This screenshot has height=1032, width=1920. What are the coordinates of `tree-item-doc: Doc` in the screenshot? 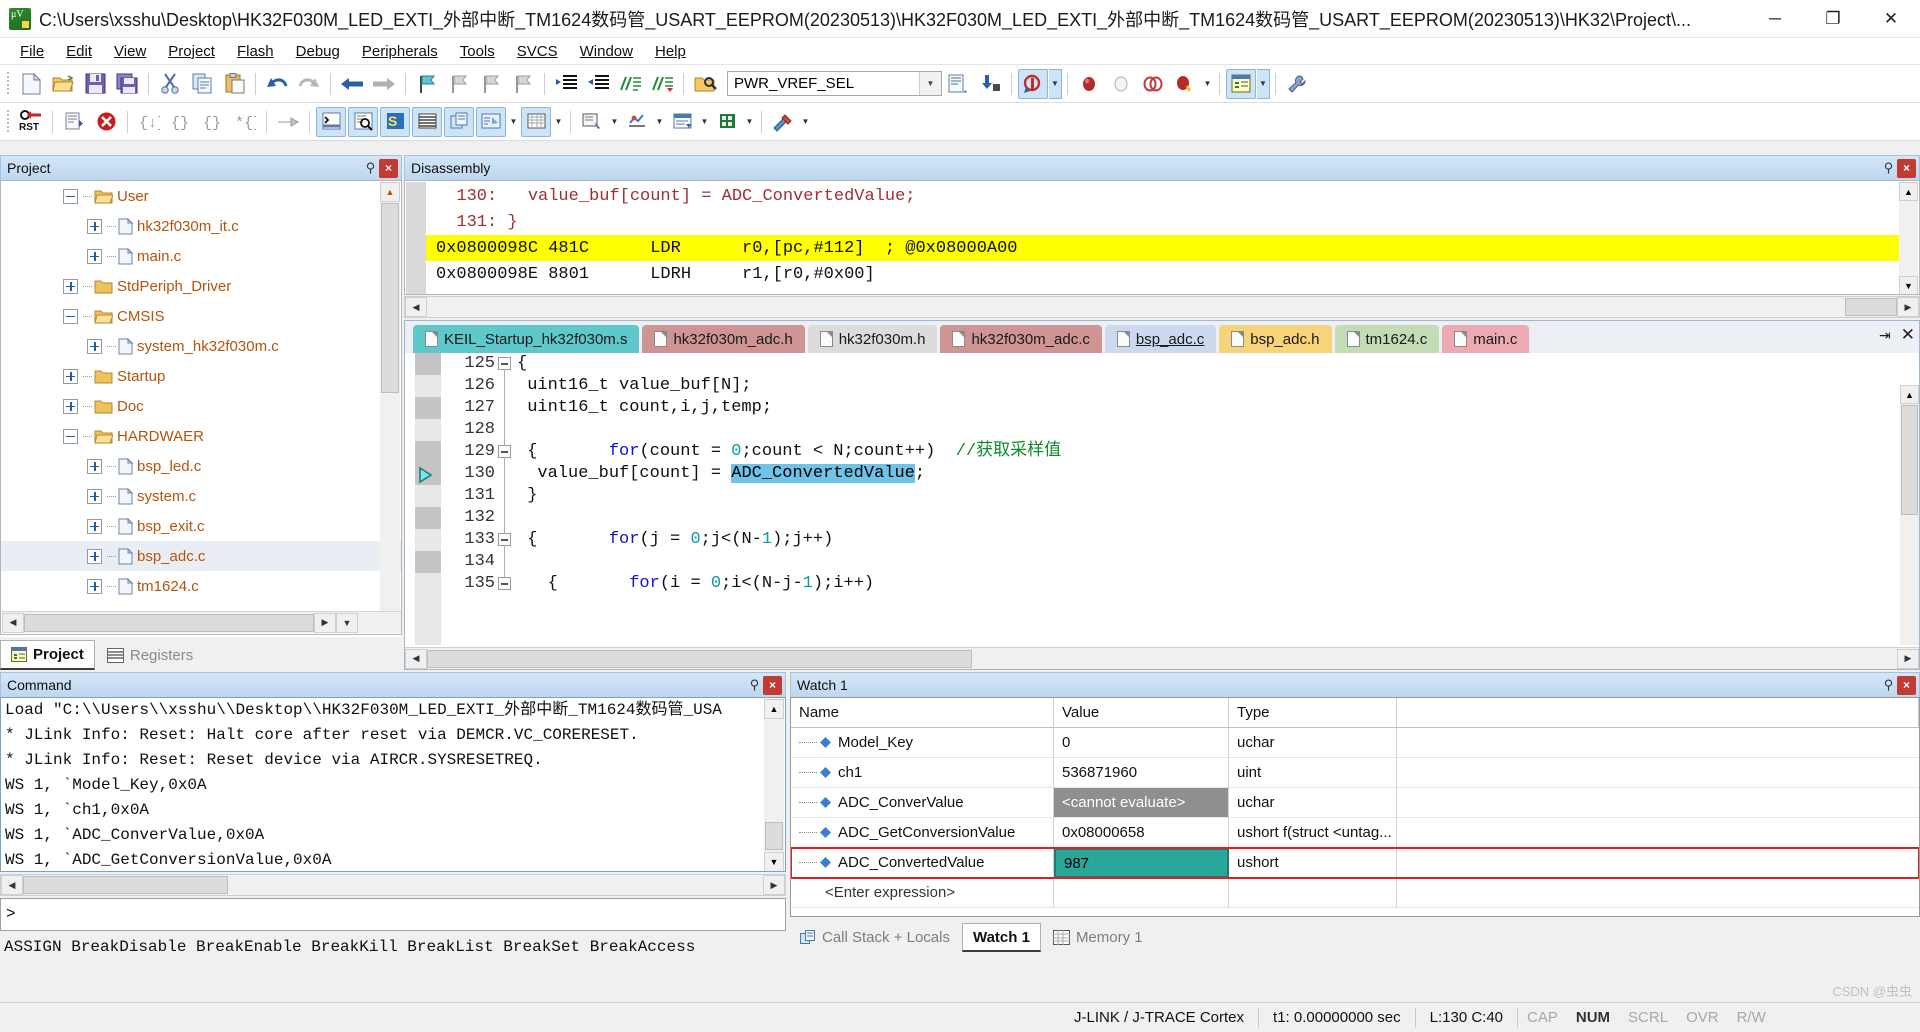 It's located at (201, 406).